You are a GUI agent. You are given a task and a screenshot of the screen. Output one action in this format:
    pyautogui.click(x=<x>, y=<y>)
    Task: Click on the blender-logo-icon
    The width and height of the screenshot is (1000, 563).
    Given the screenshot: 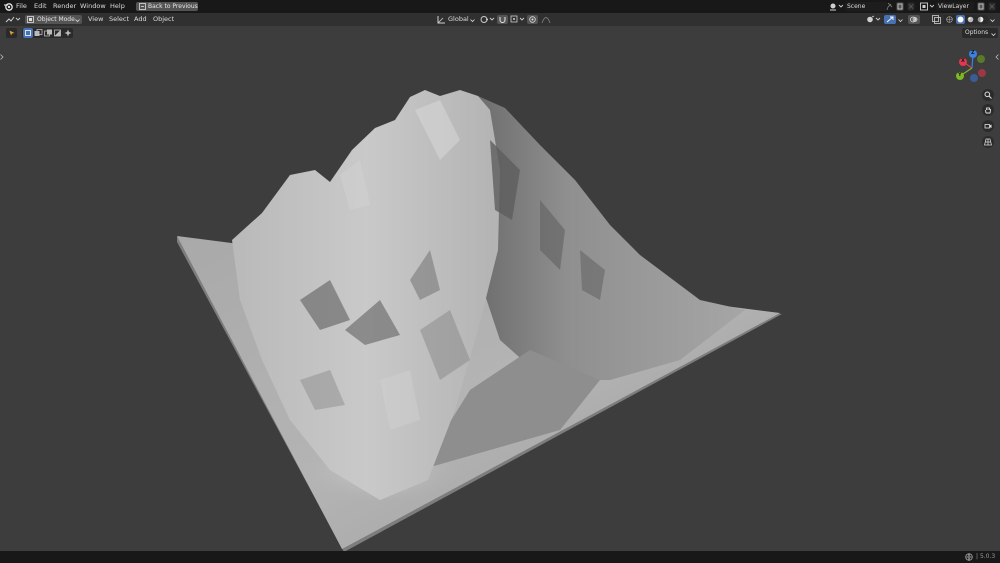 What is the action you would take?
    pyautogui.click(x=8, y=7)
    